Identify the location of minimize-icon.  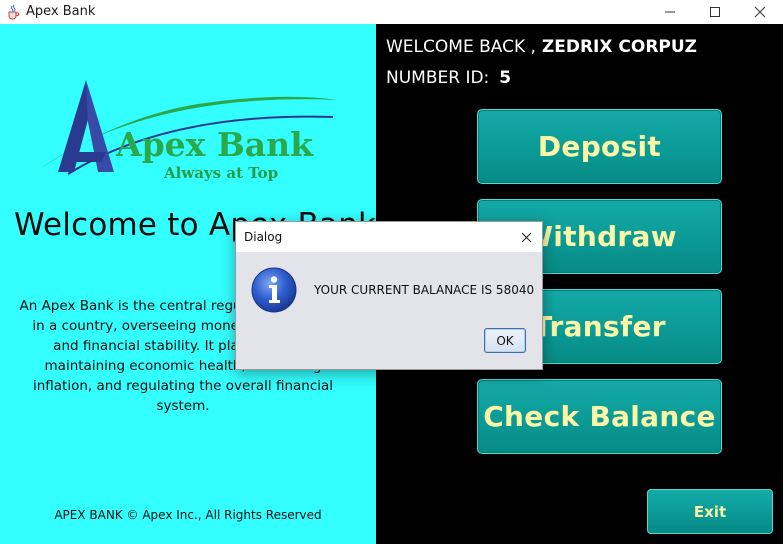
(669, 12).